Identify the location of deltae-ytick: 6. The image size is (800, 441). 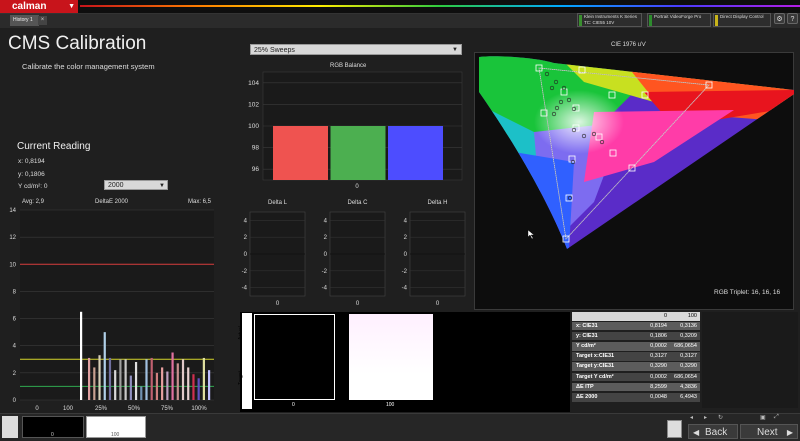
(15, 320).